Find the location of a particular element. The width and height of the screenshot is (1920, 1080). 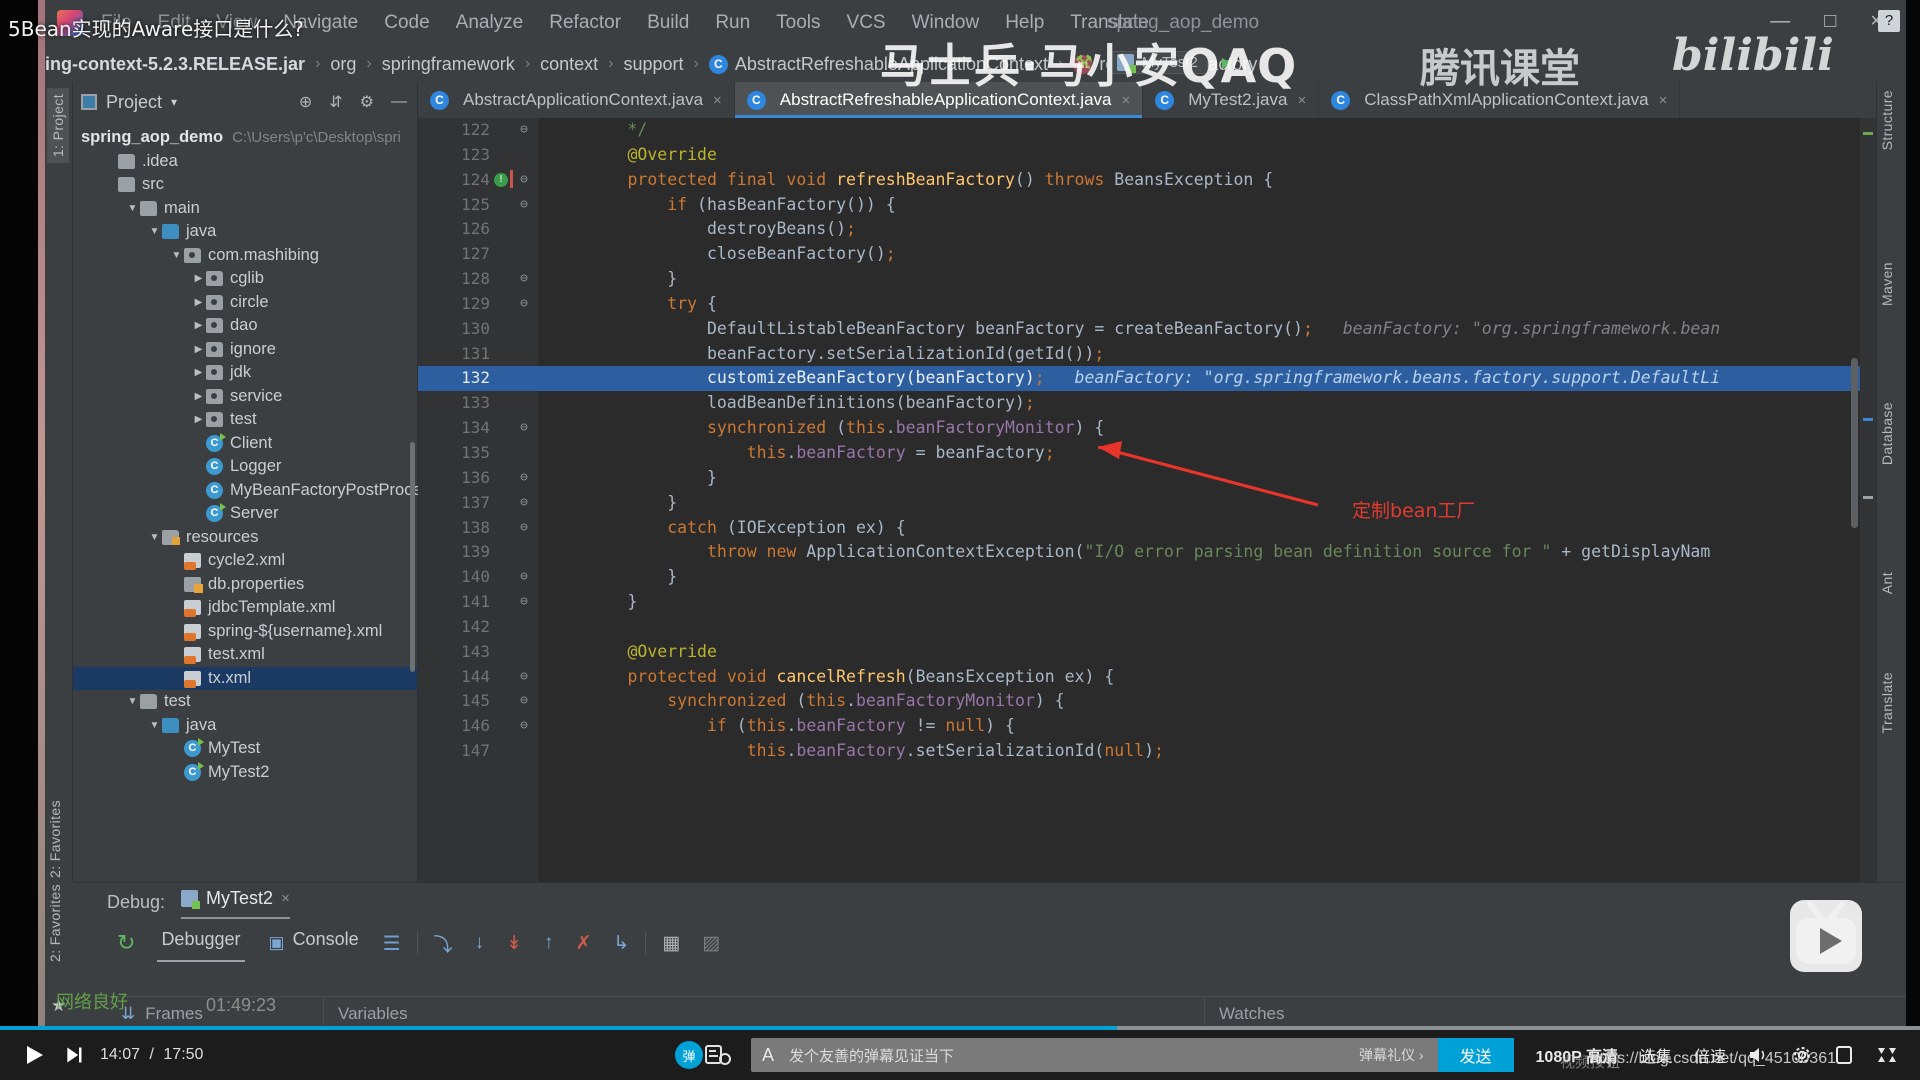

tree-item: • cycle2.xml is located at coordinates (245, 561).